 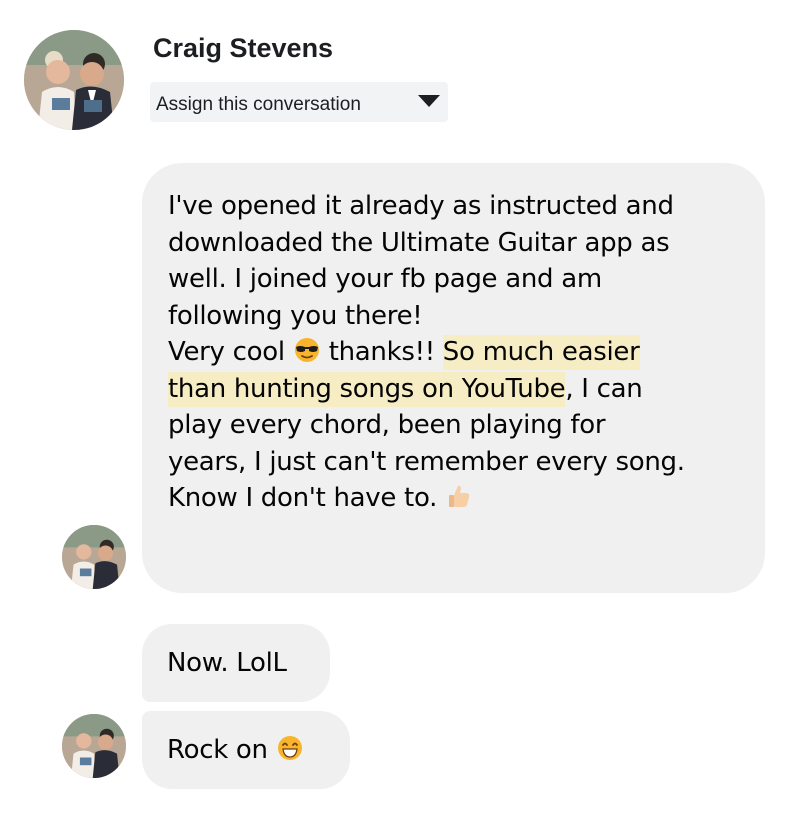 What do you see at coordinates (243, 48) in the screenshot?
I see `contact-name: Craig Stevens` at bounding box center [243, 48].